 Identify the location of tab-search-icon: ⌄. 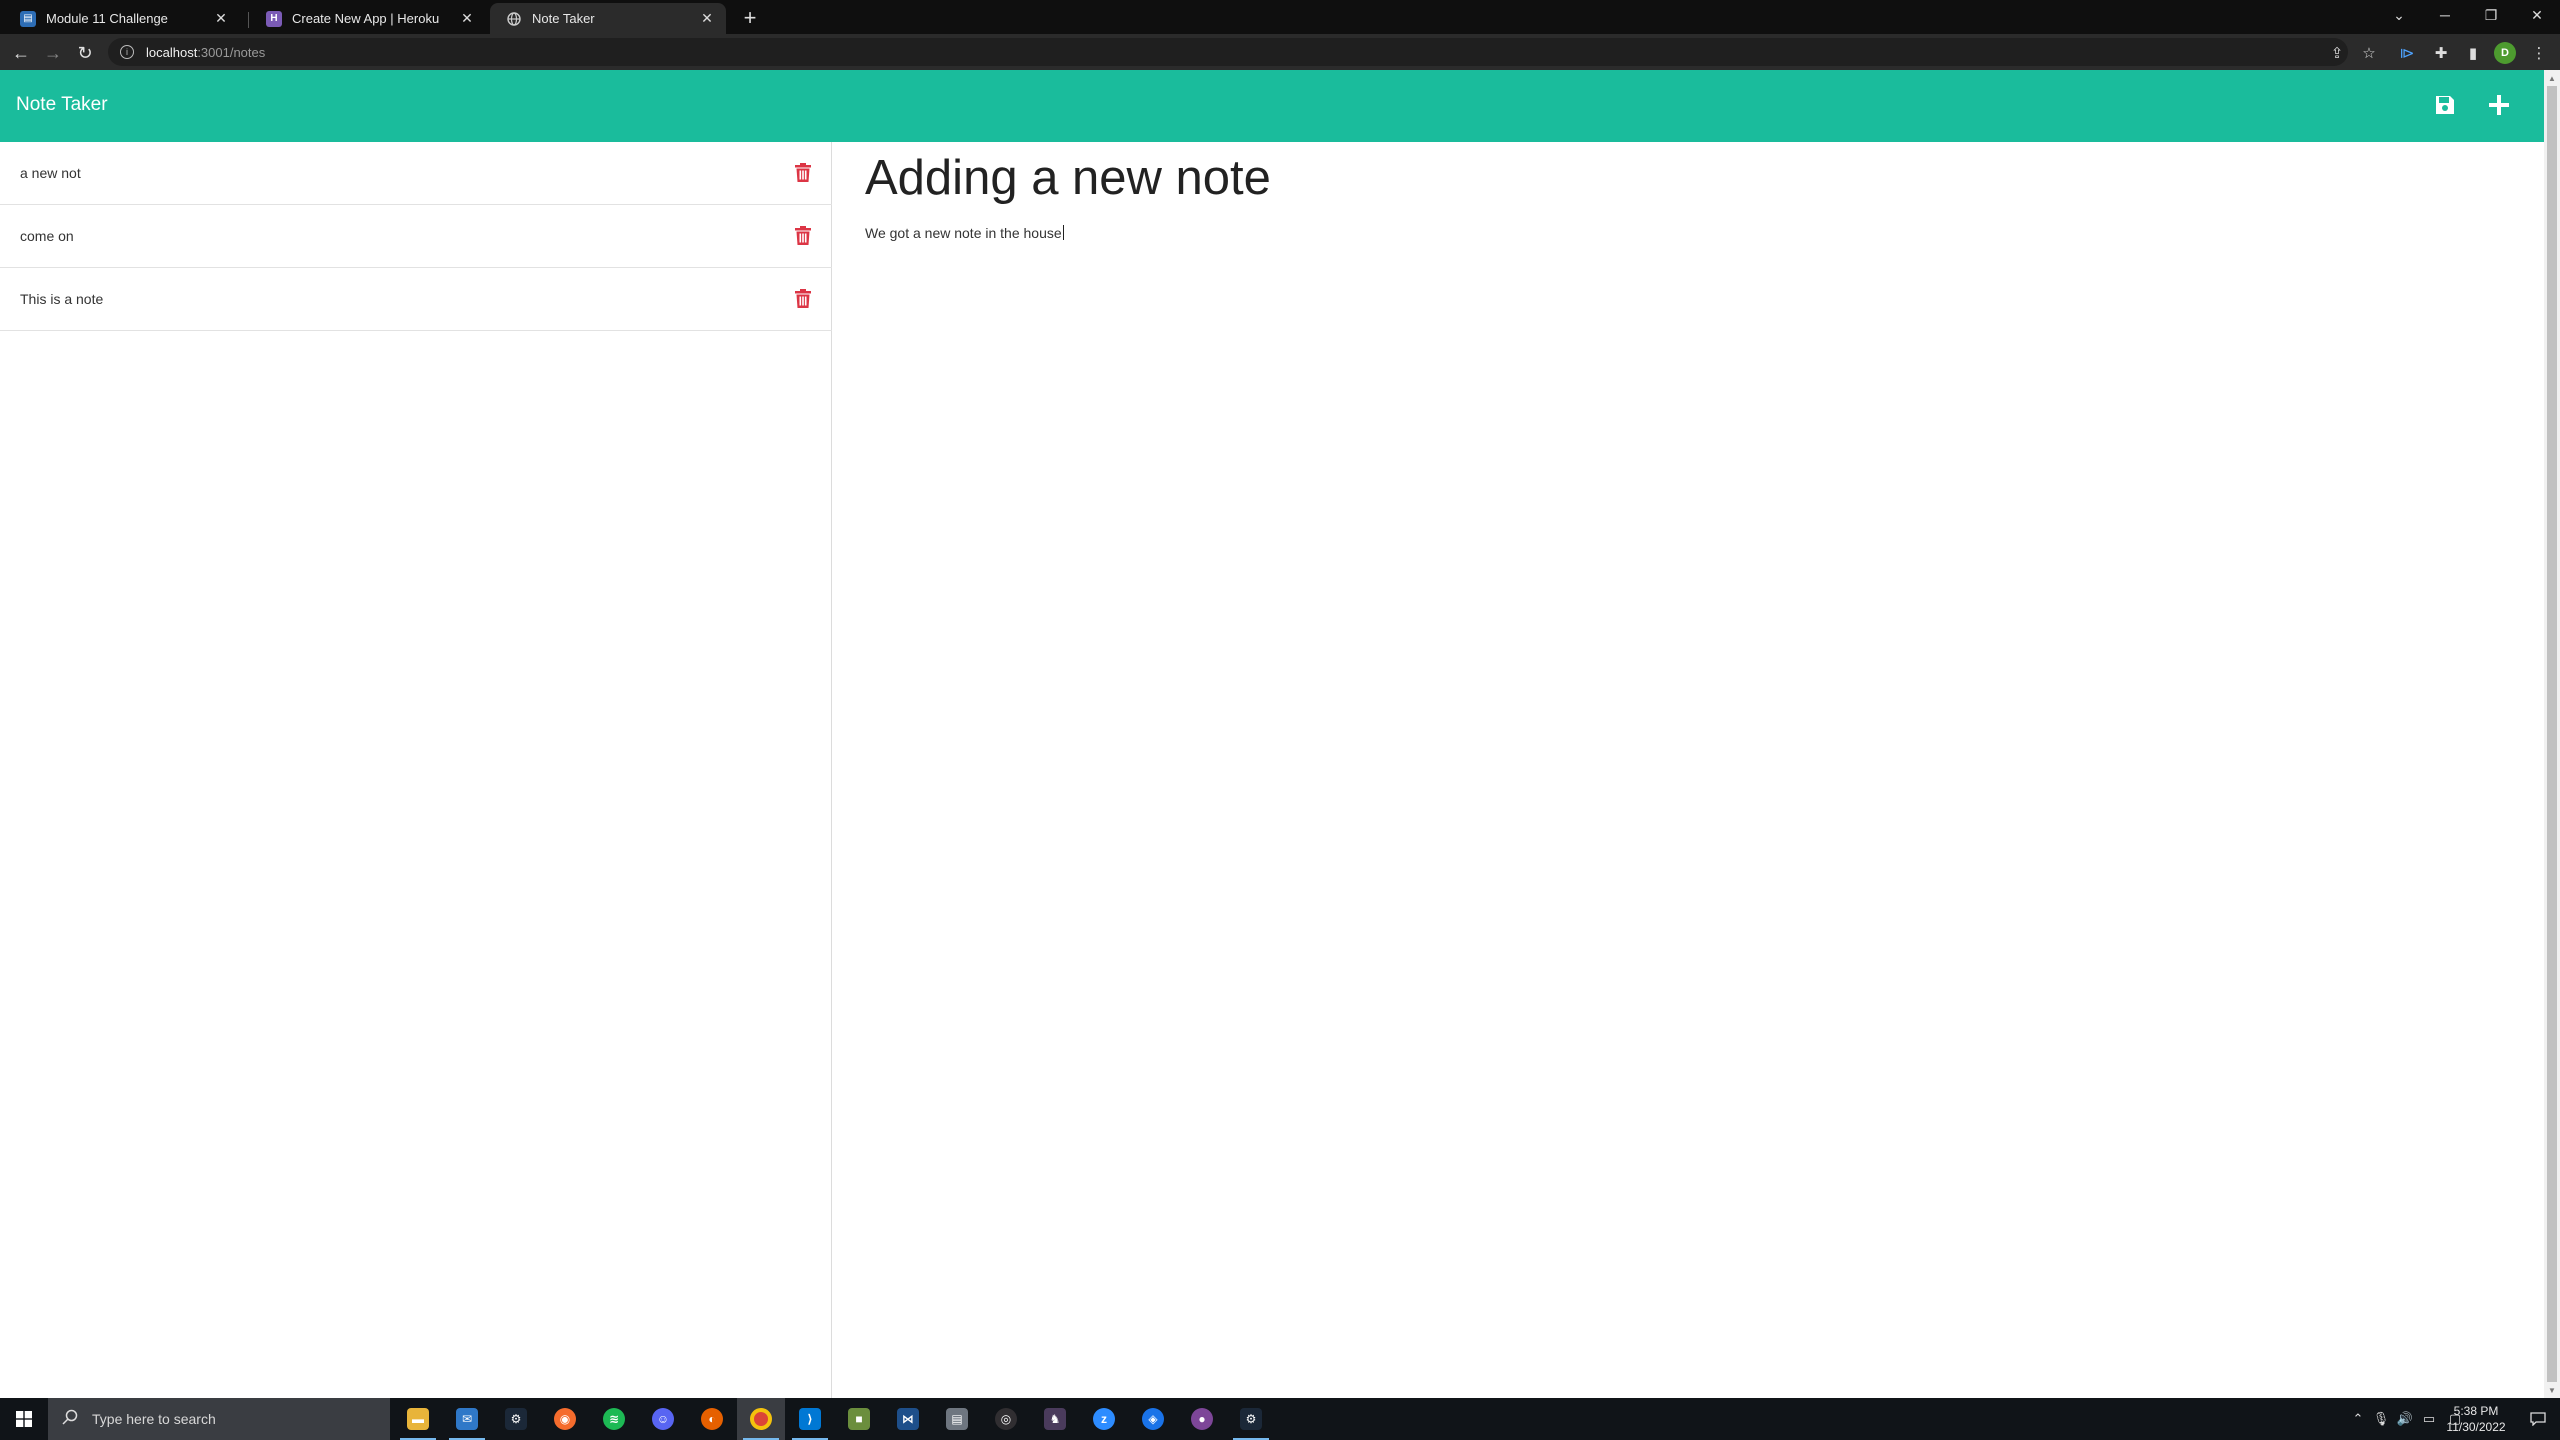
(2399, 15).